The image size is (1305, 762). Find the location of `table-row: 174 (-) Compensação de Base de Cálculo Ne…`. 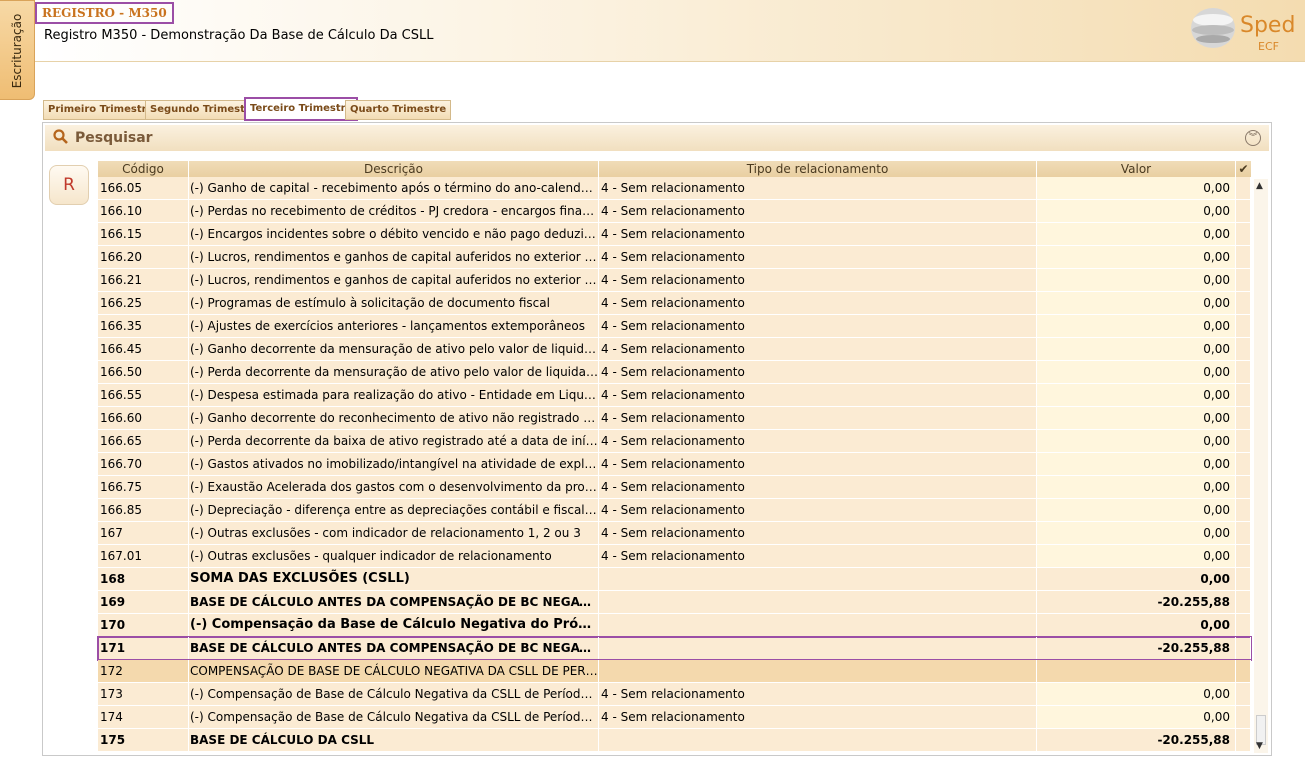

table-row: 174 (-) Compensação de Base de Cálculo Ne… is located at coordinates (674, 717).